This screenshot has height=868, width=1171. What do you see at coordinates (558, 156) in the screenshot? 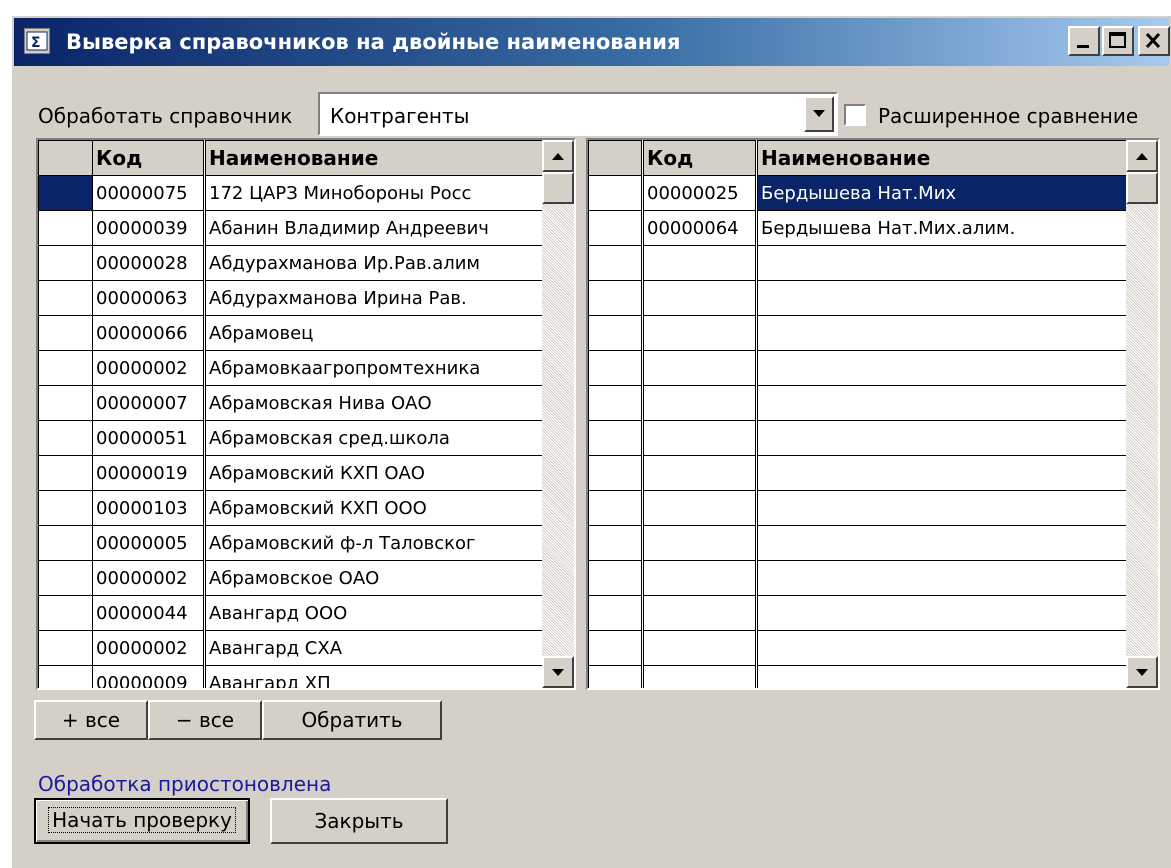
I see `left-scroll-up-button` at bounding box center [558, 156].